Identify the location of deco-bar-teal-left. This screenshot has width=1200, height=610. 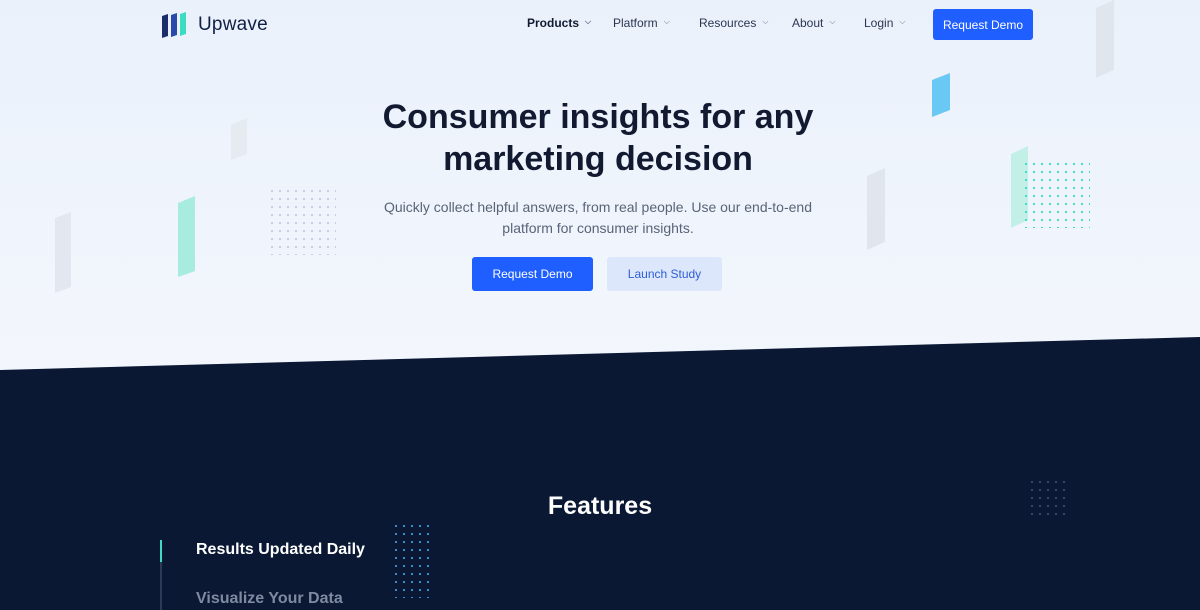
(186, 236).